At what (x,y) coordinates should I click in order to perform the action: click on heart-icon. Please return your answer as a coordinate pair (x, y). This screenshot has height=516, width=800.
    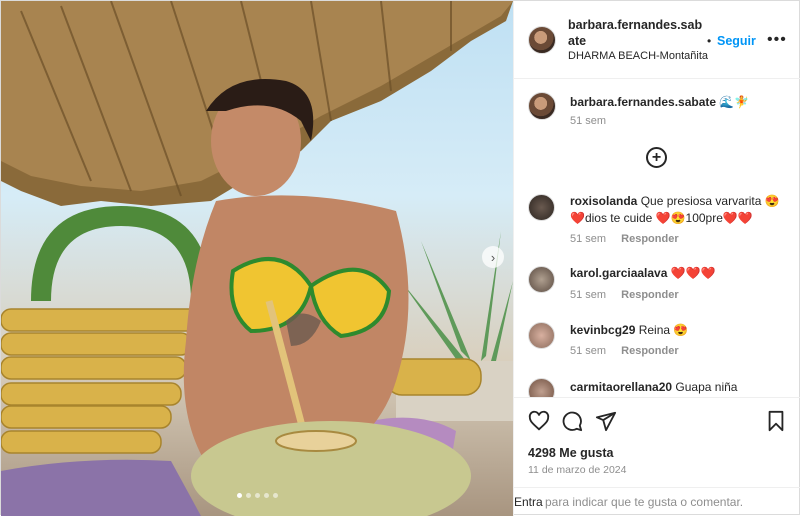
    Looking at the image, I should click on (539, 421).